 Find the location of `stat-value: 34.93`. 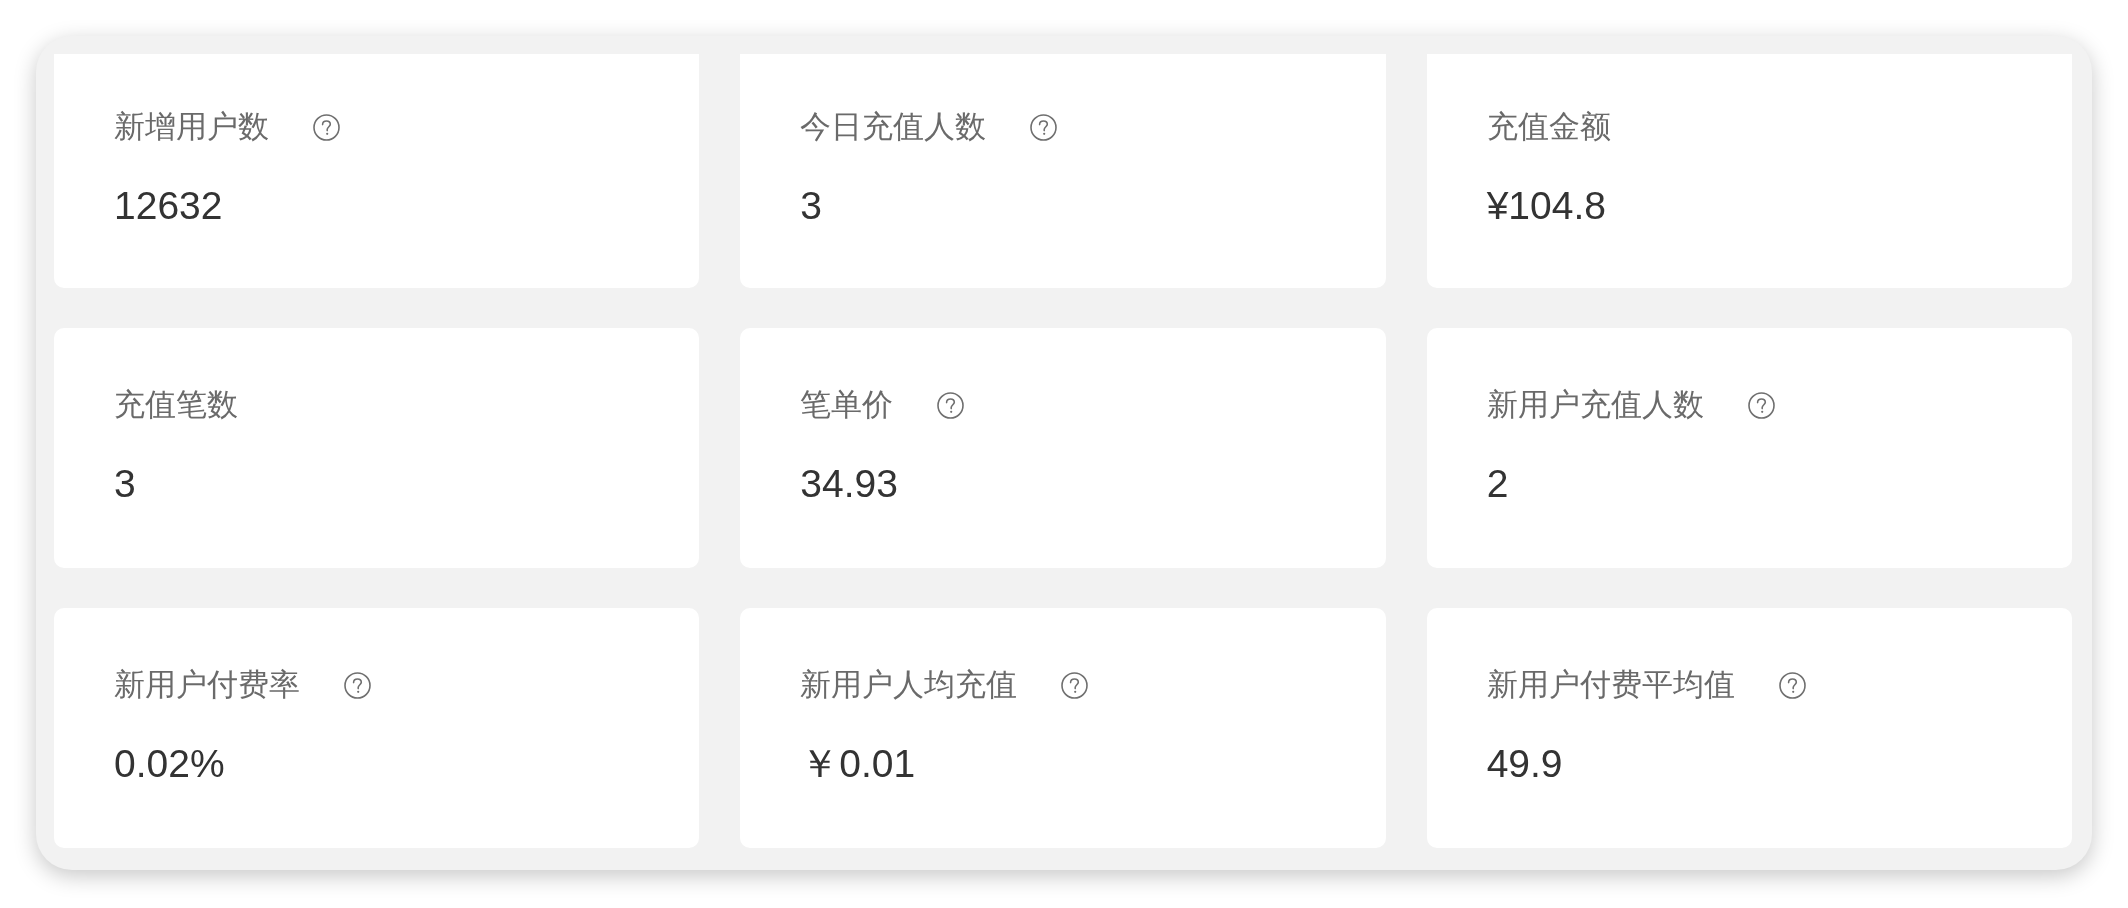

stat-value: 34.93 is located at coordinates (849, 484).